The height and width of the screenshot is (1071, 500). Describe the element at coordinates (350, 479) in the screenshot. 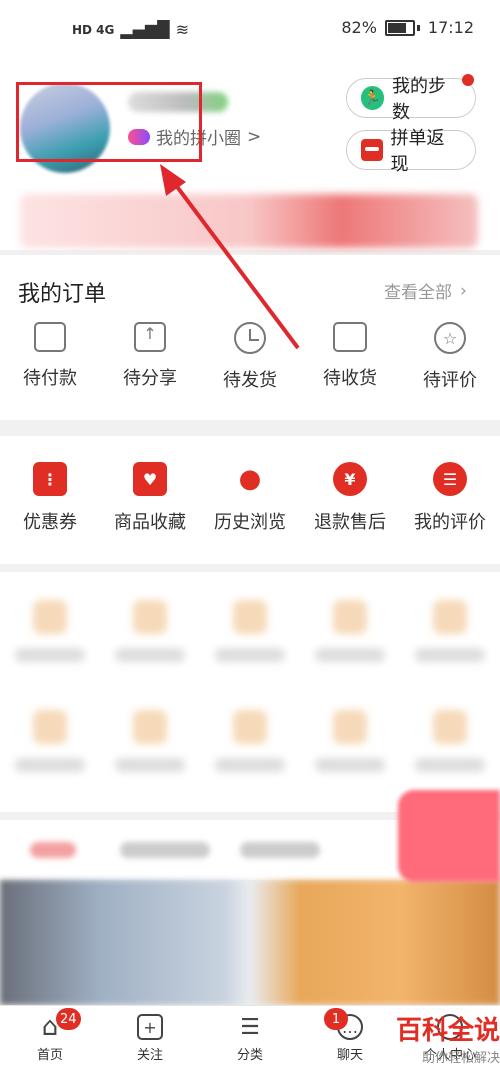

I see `yen-icon: ¥` at that location.